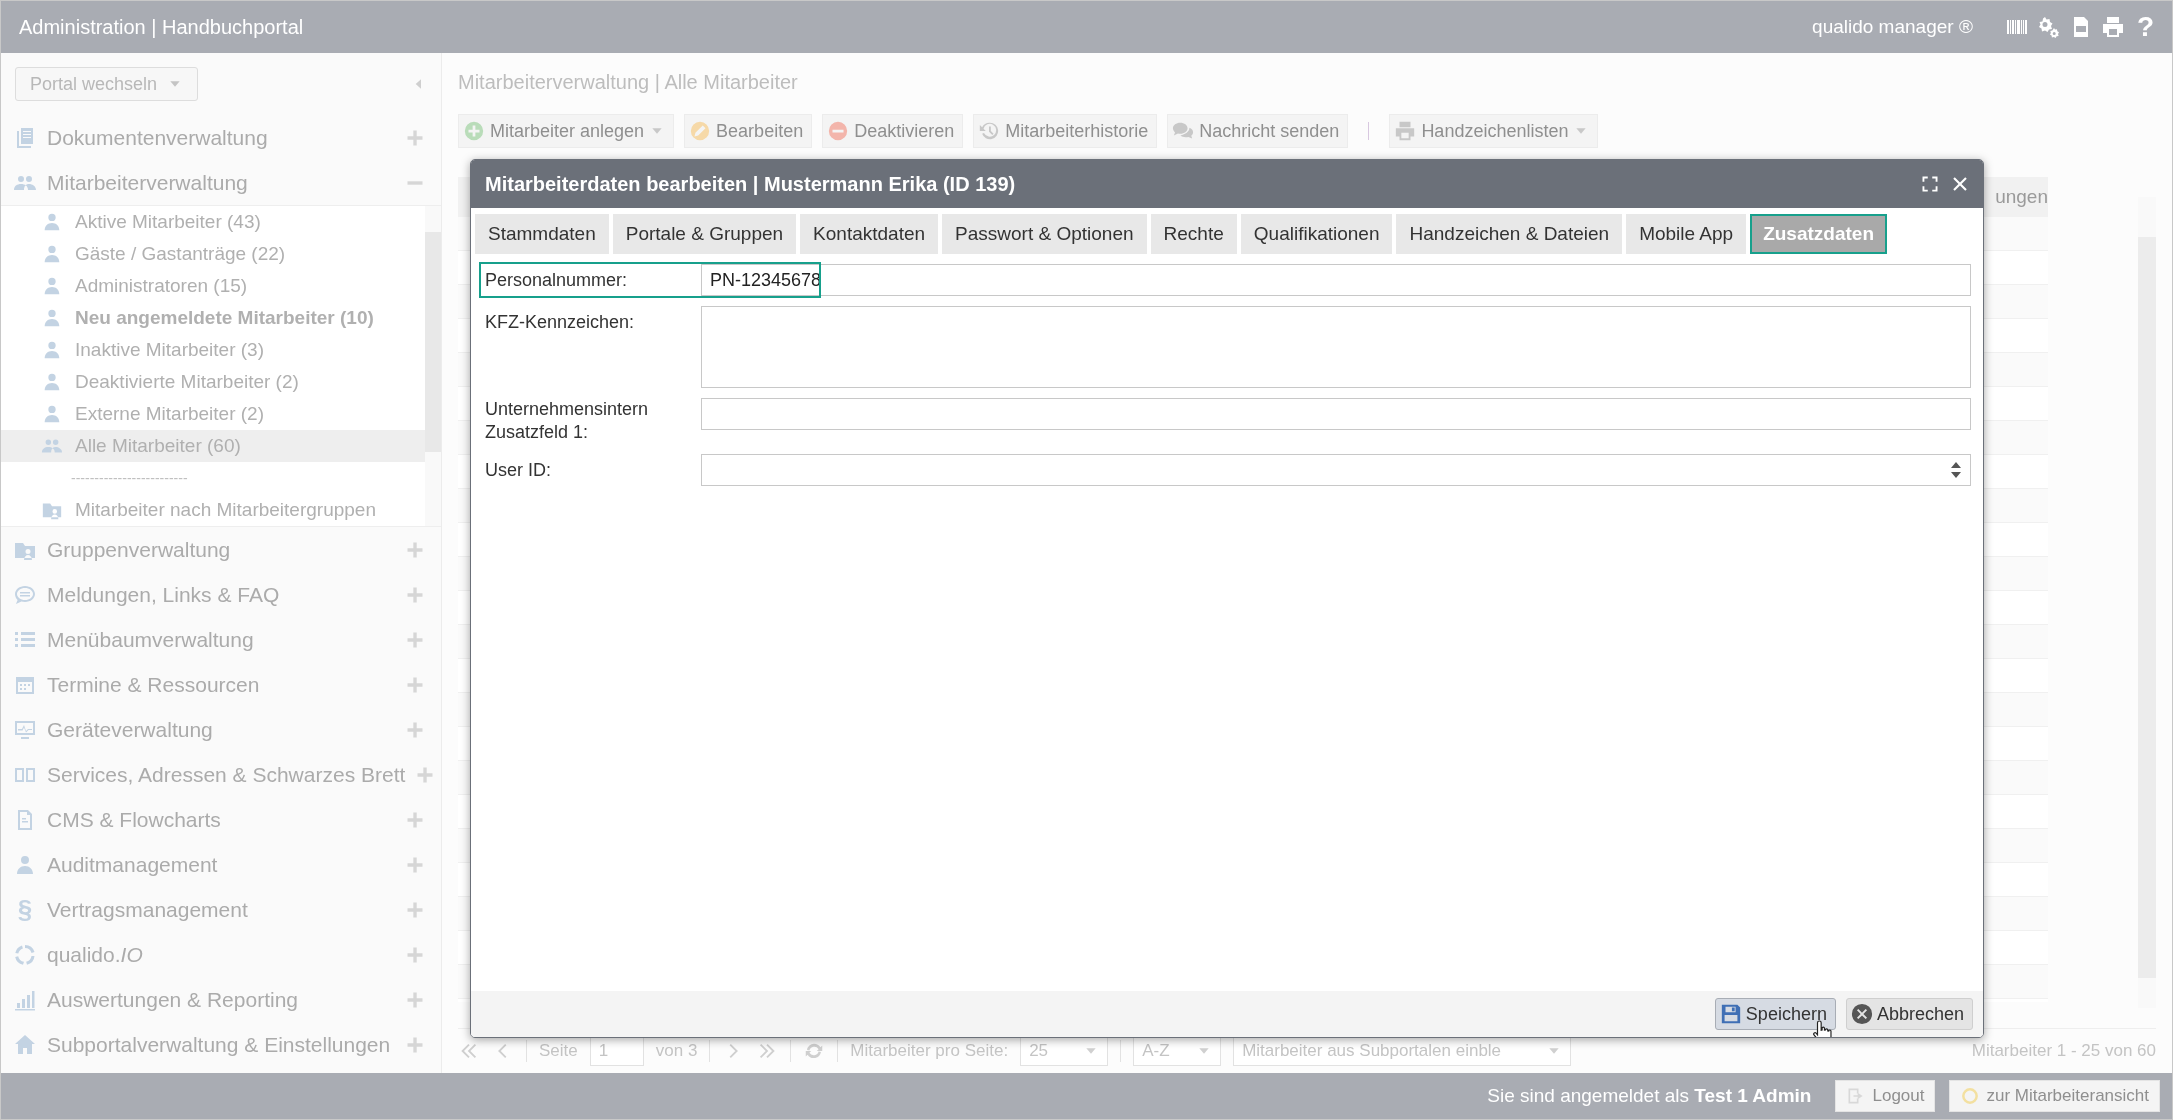  I want to click on sidebar-section: Subportalverwaltung & Einstellungen, so click(221, 1044).